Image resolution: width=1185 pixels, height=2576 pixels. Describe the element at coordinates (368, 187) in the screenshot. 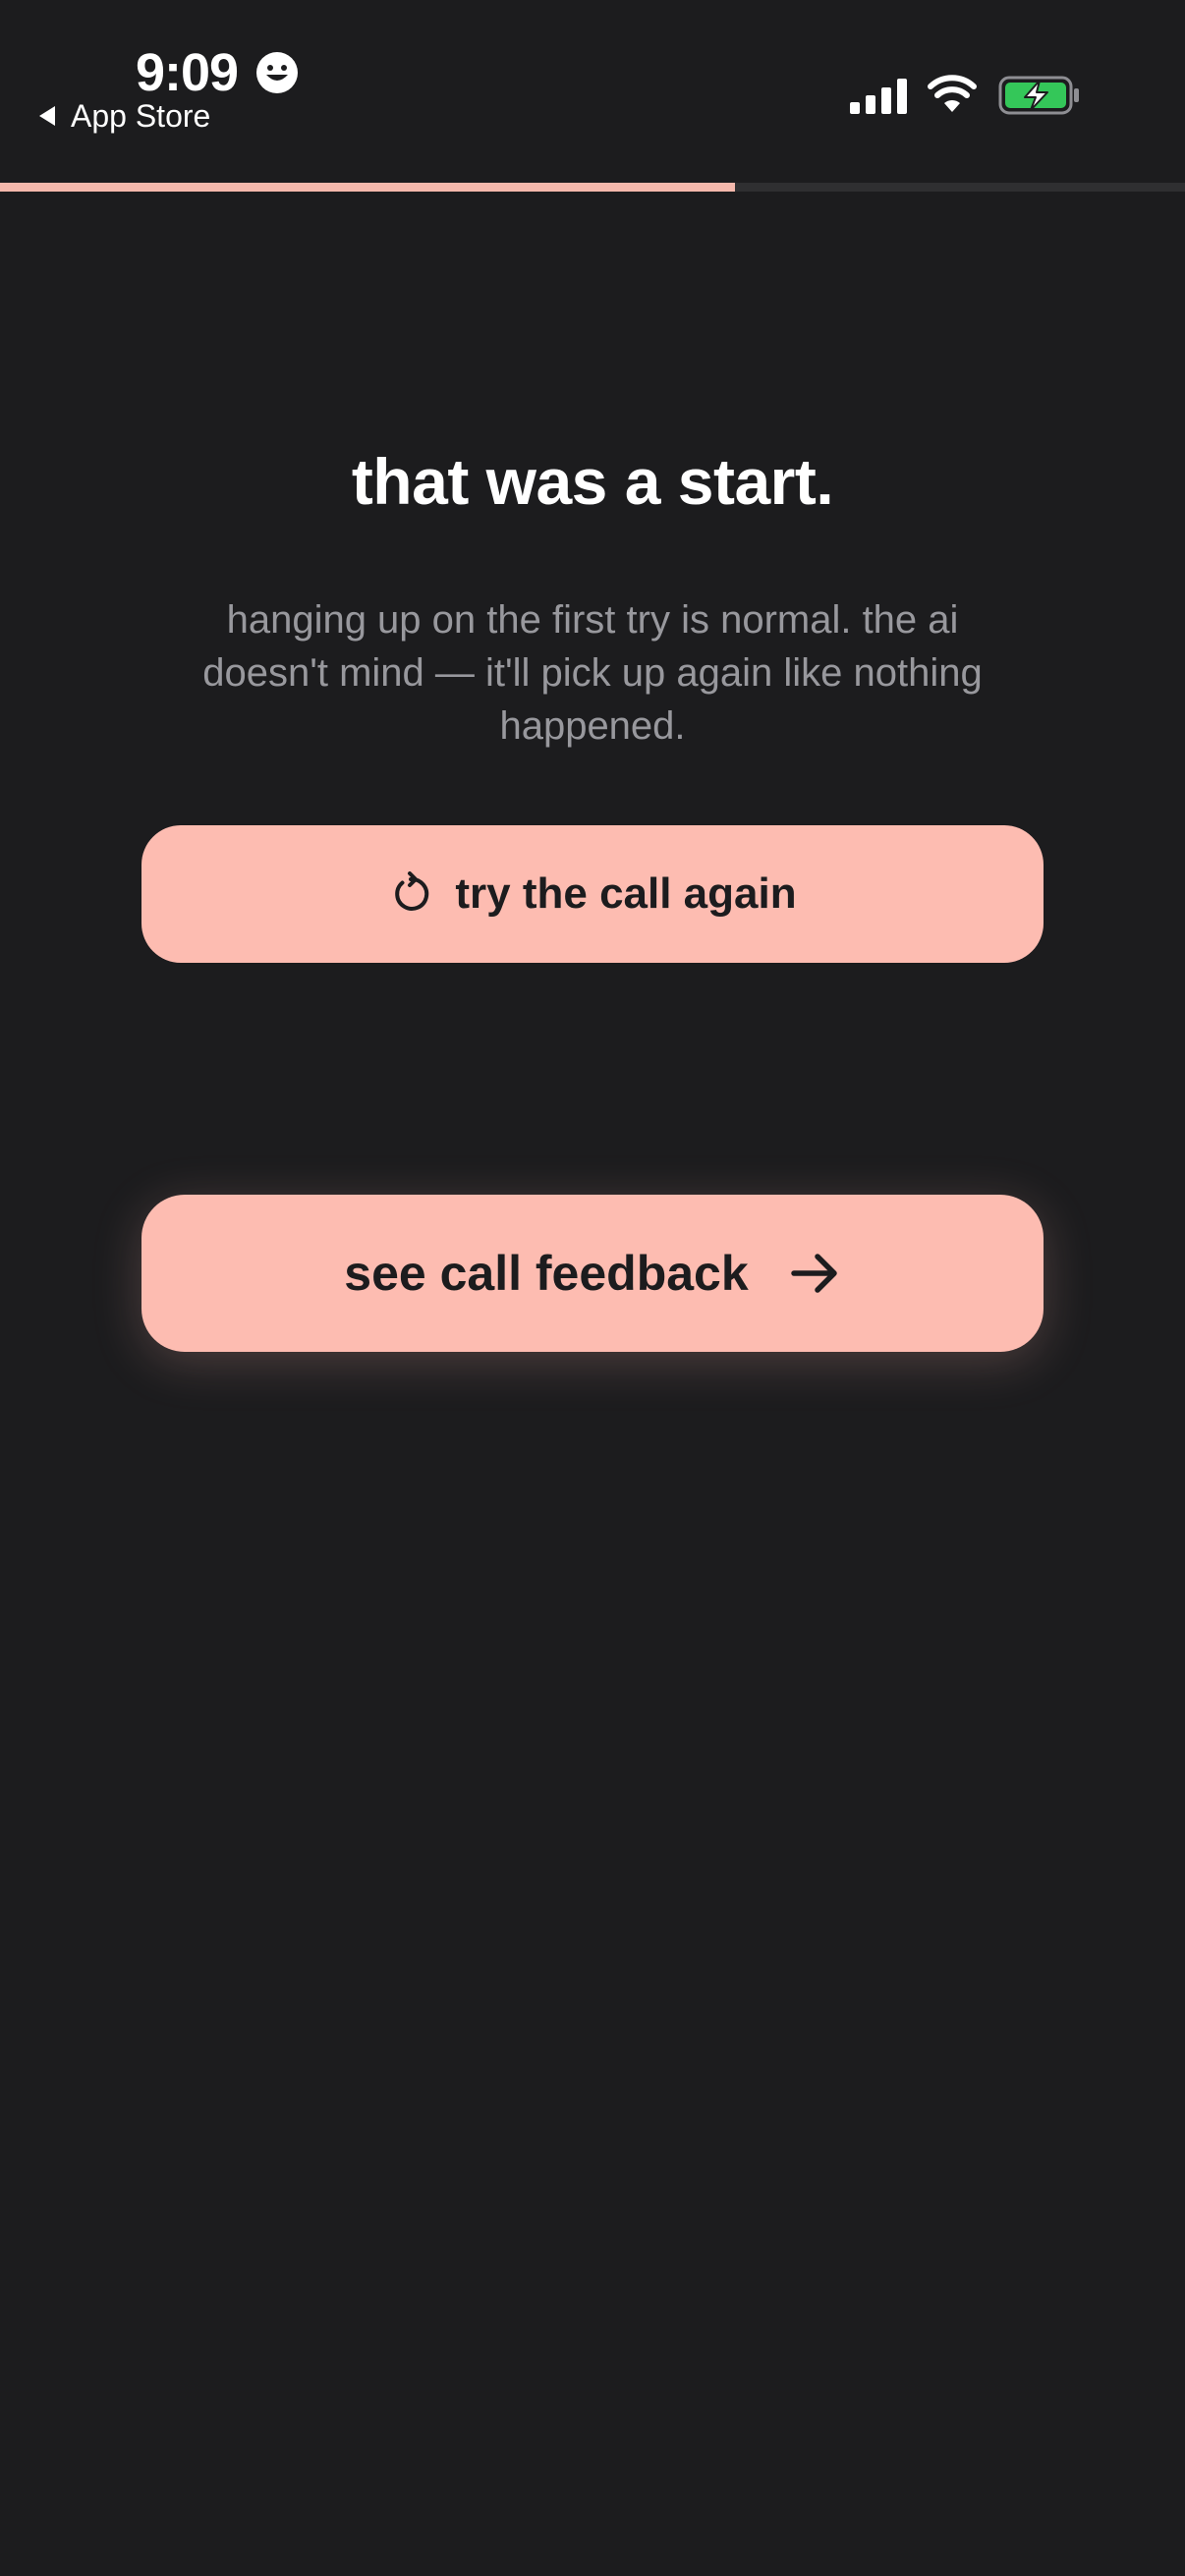

I see `progress-bar-fill` at that location.